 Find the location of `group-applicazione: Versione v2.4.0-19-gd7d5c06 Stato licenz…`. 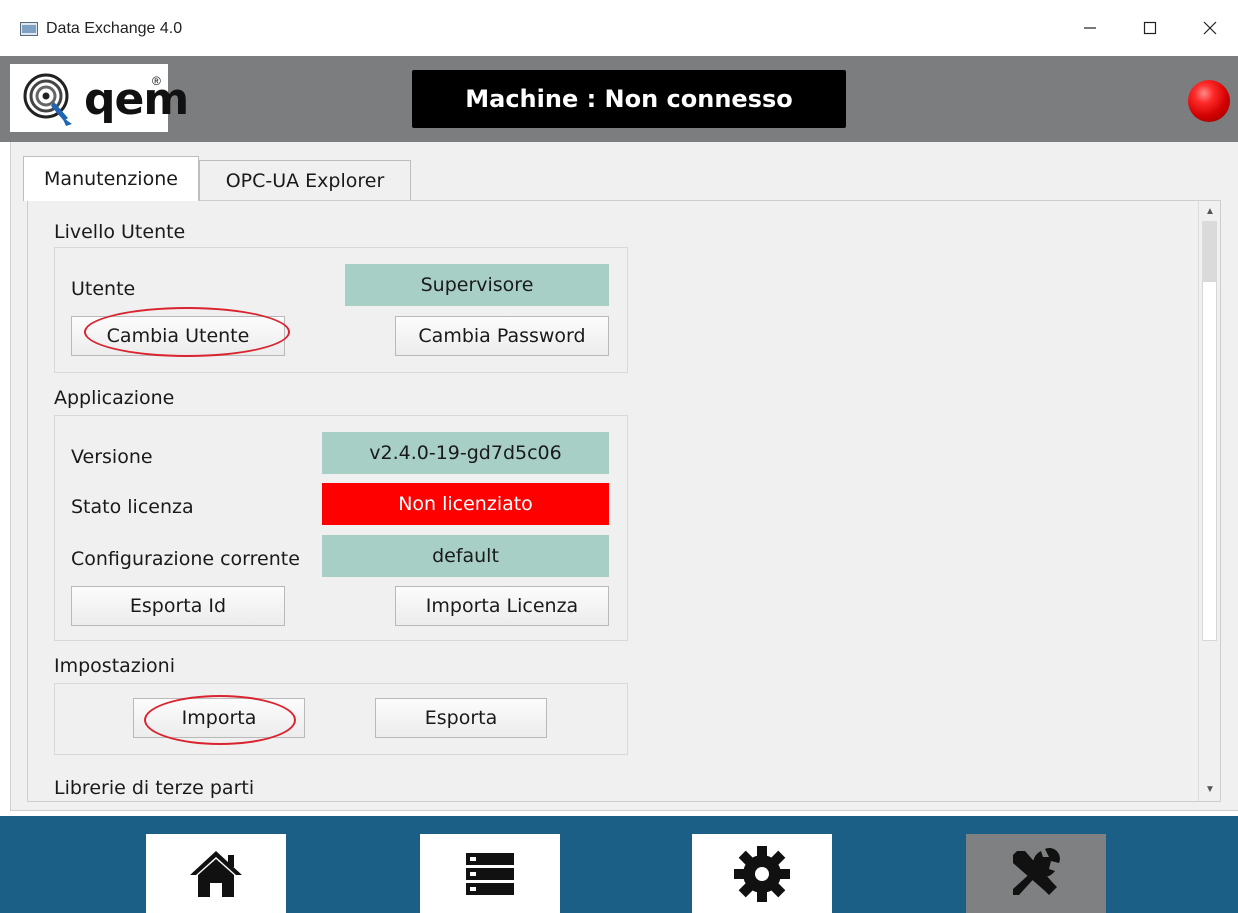

group-applicazione: Versione v2.4.0-19-gd7d5c06 Stato licenz… is located at coordinates (341, 528).